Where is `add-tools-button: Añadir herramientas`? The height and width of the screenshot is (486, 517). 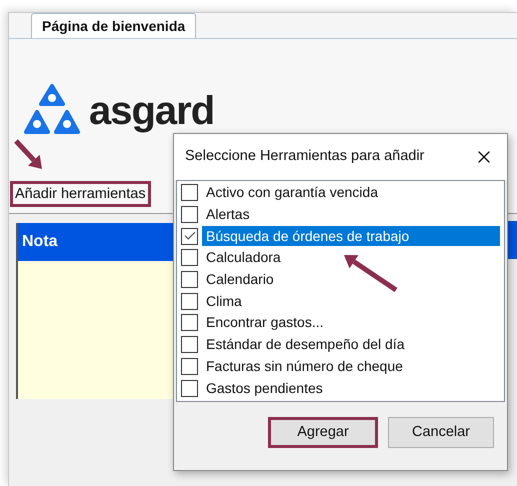 add-tools-button: Añadir herramientas is located at coordinates (80, 194).